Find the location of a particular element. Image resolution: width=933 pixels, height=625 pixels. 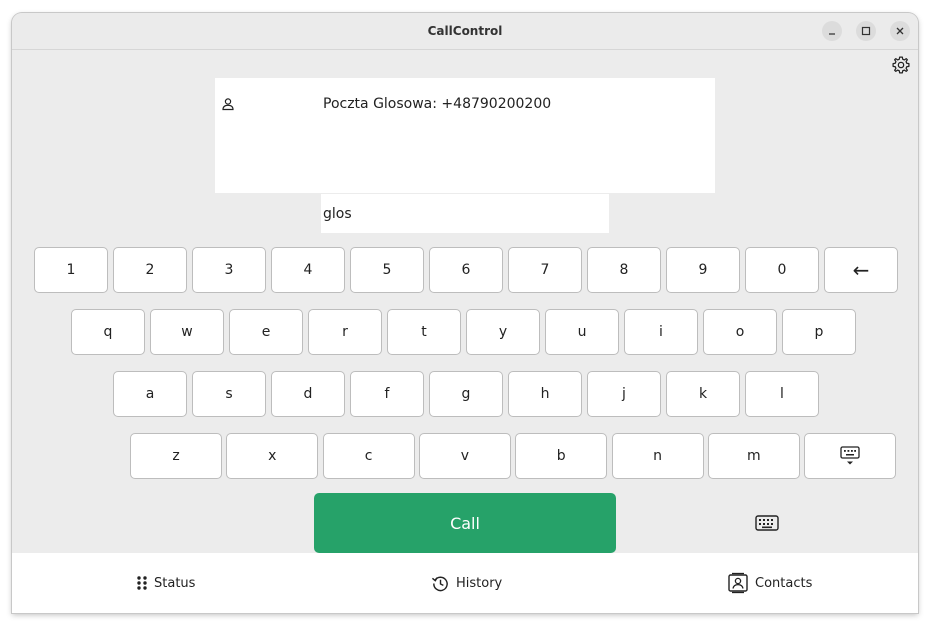

key-label: g is located at coordinates (466, 394).